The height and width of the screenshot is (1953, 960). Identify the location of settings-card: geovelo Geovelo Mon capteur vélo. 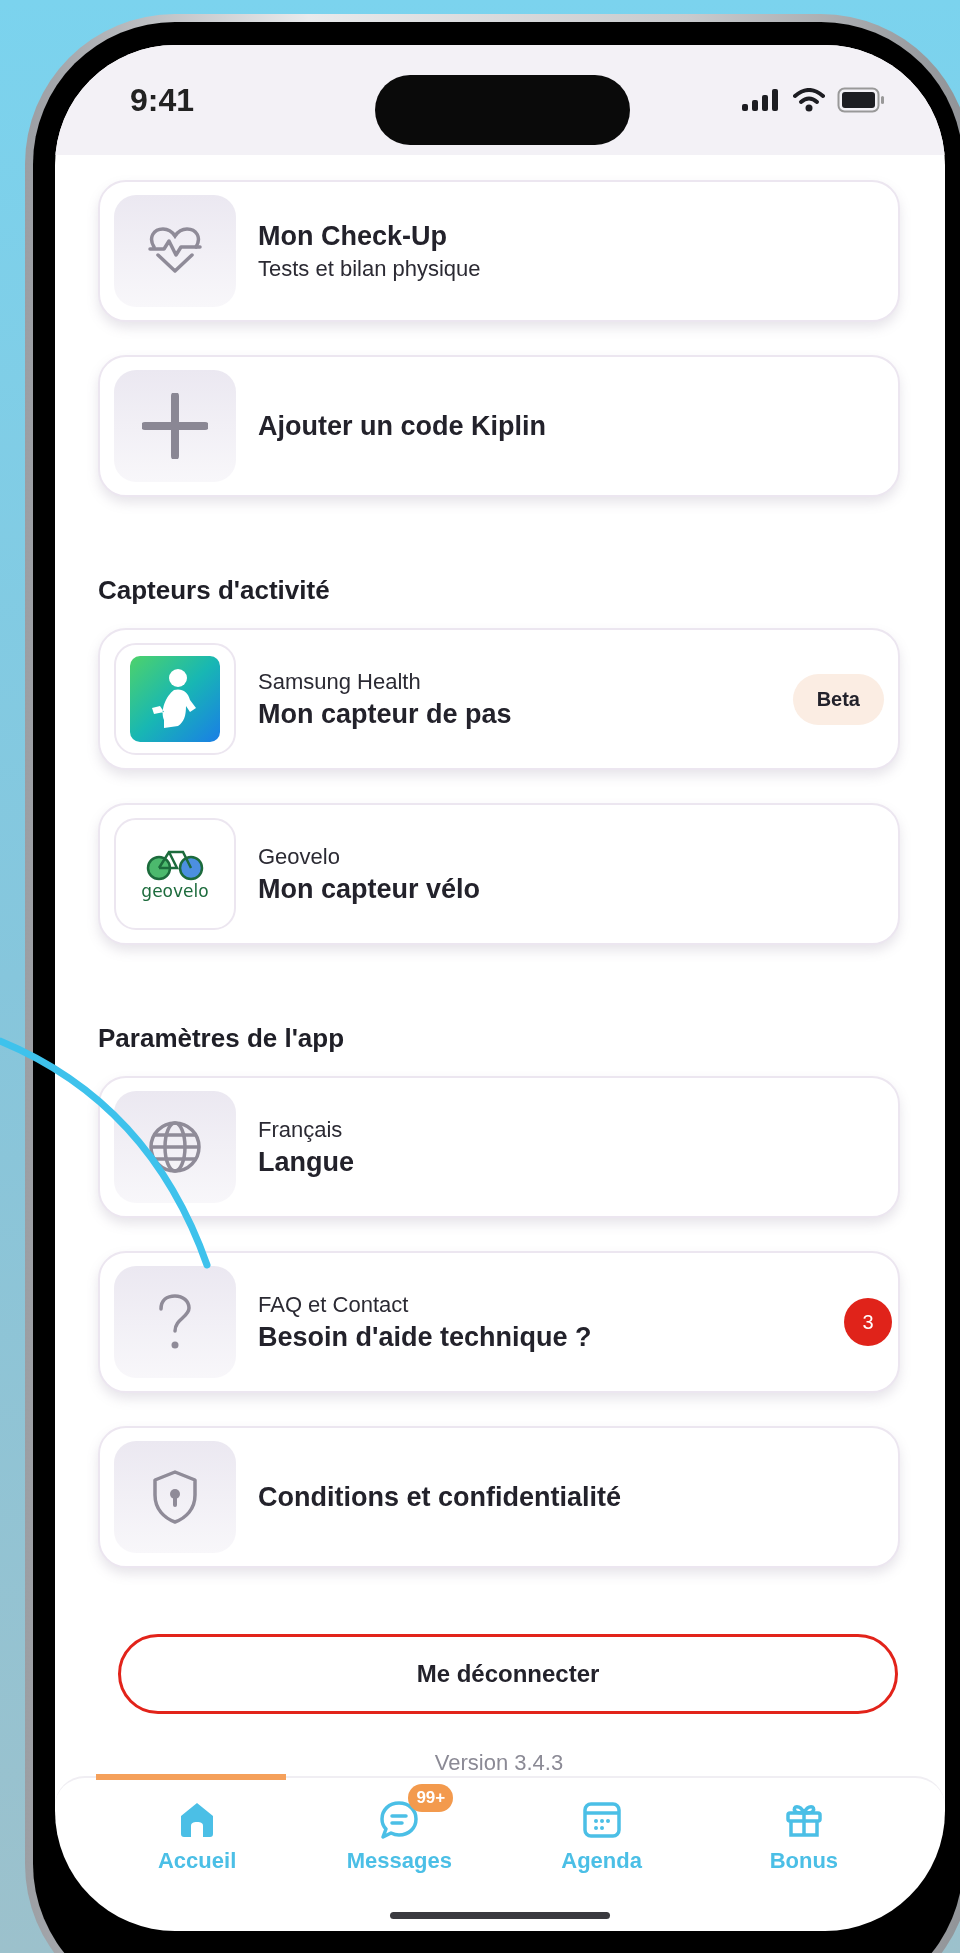
(499, 874).